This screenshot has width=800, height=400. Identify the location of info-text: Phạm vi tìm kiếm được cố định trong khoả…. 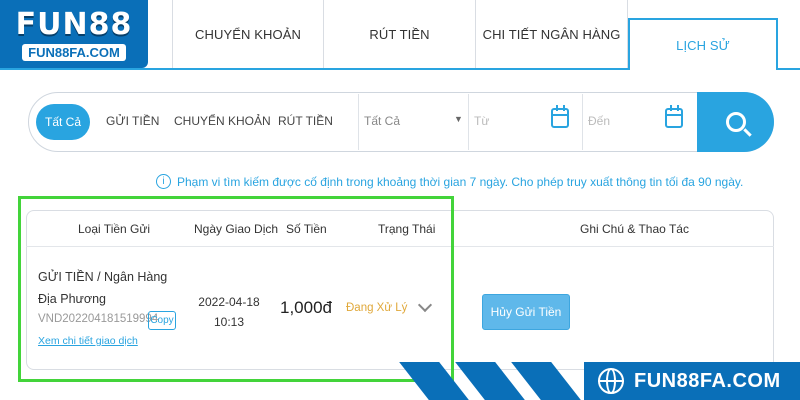
(460, 181).